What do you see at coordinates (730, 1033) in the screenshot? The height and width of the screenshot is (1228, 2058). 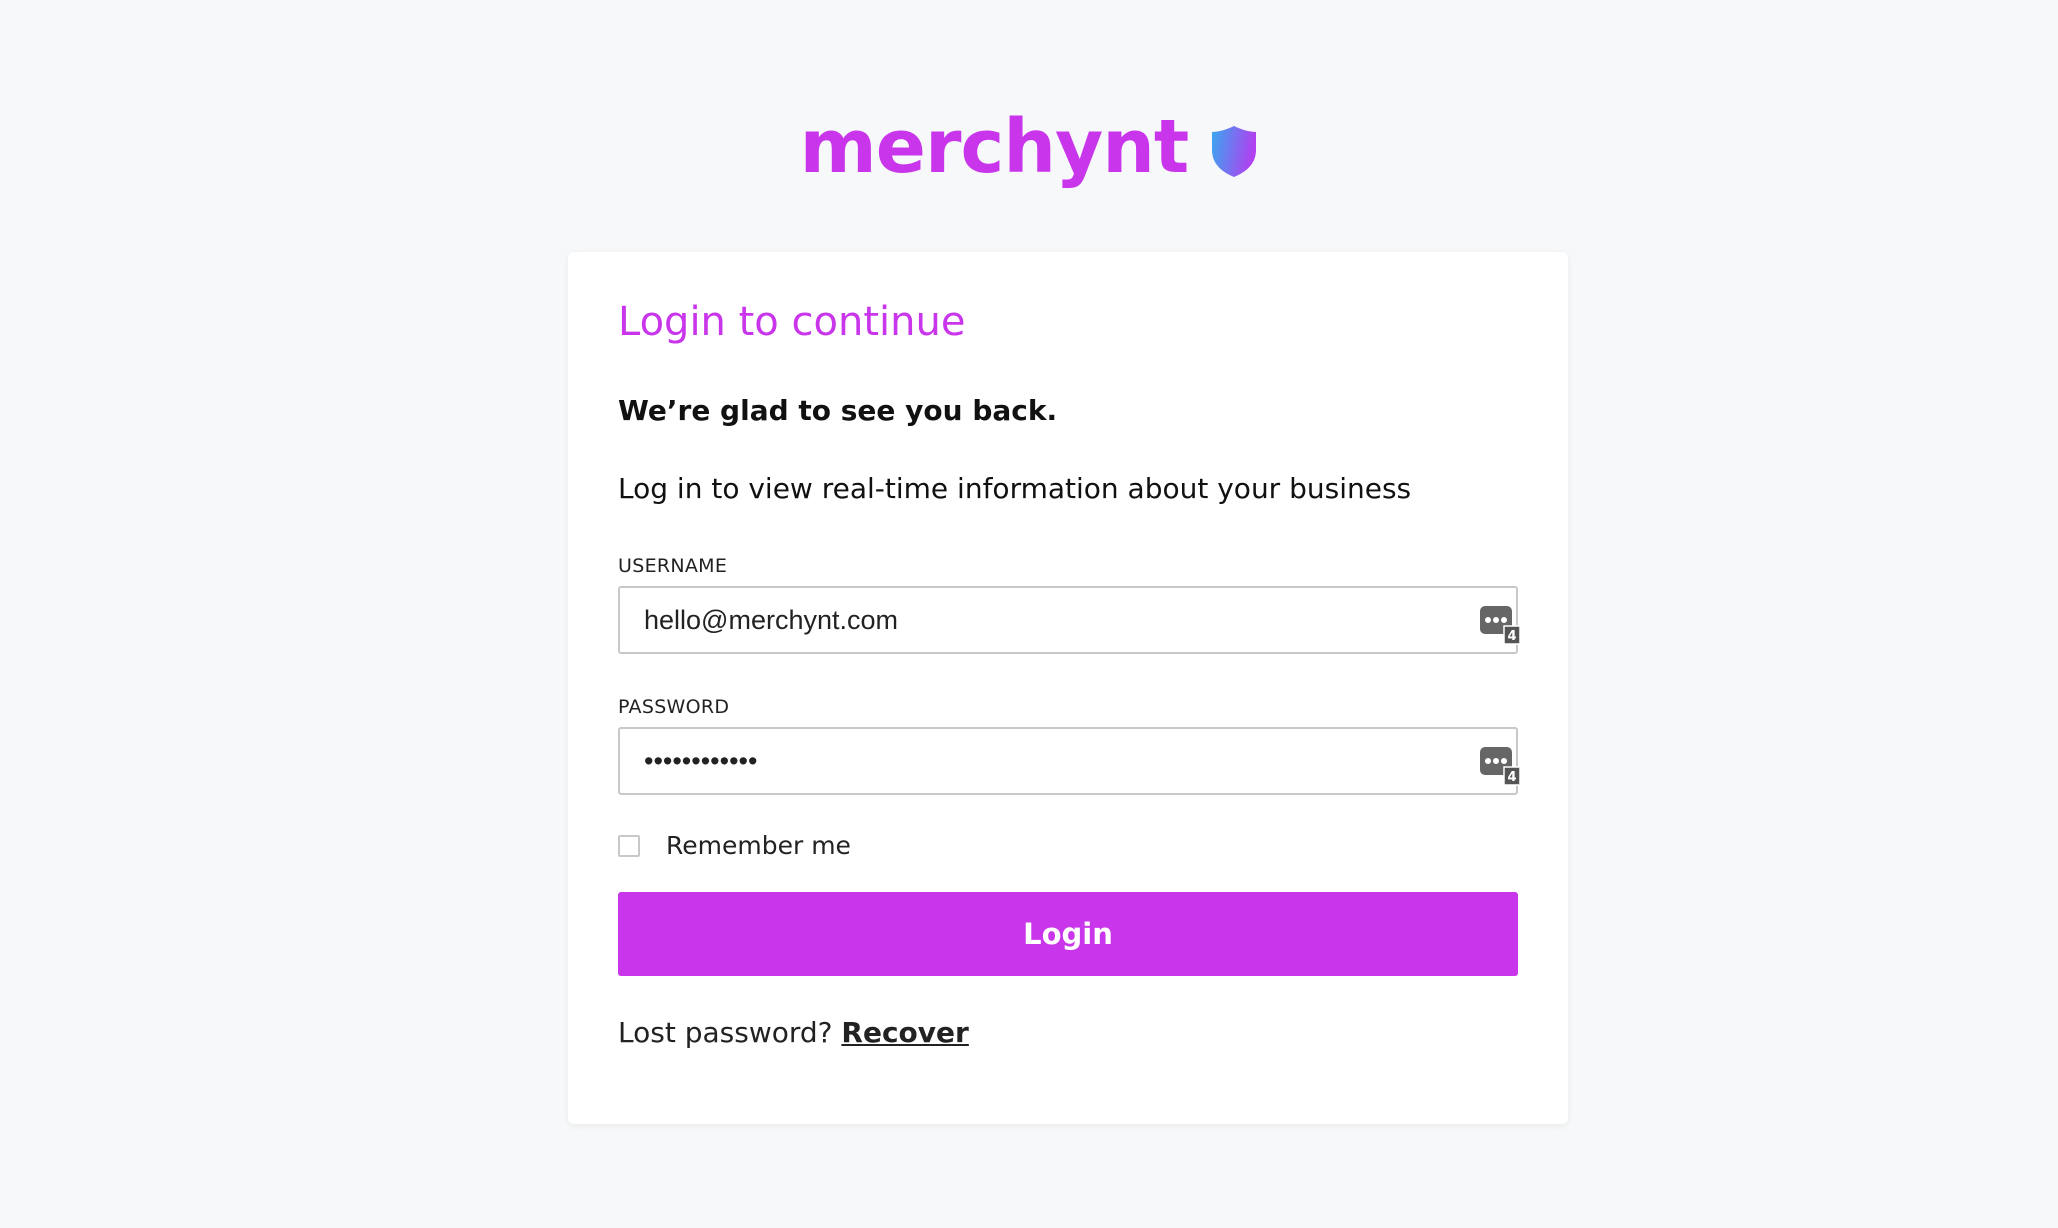 I see `lost-password-text: Lost password?` at bounding box center [730, 1033].